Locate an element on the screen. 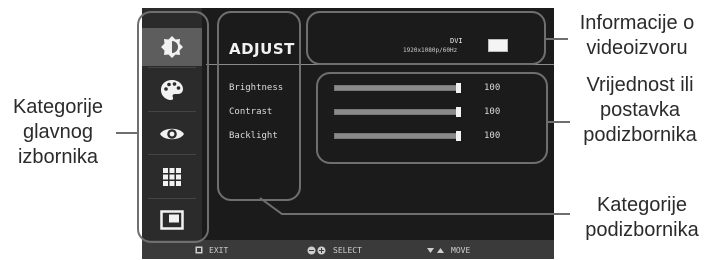 This screenshot has height=260, width=712. source-info-caption: Informacije o videoizvoru is located at coordinates (637, 35).